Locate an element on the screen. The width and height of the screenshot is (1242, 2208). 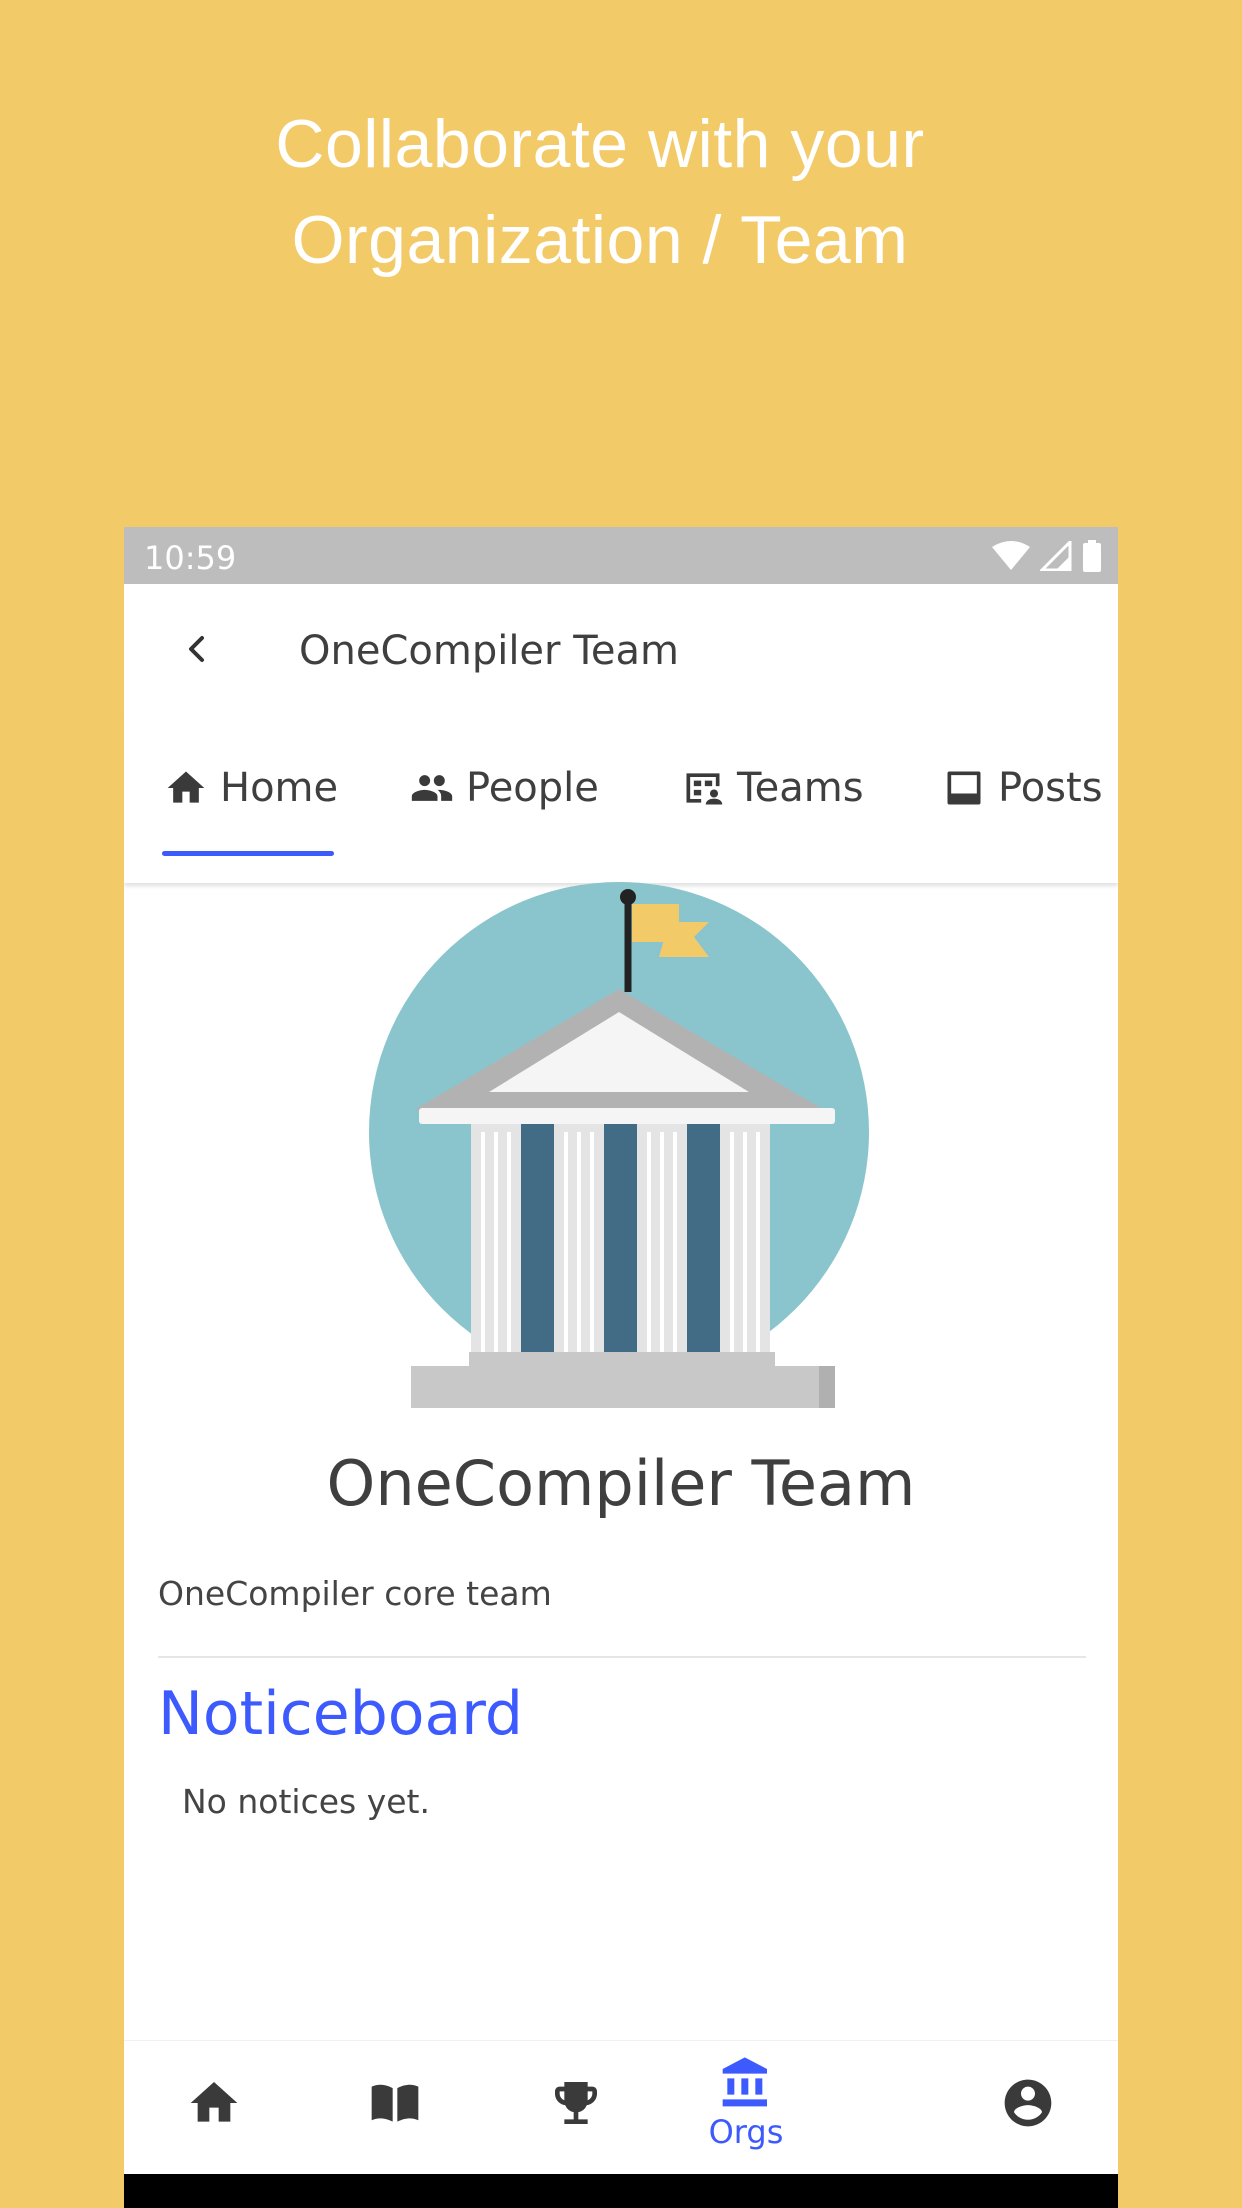
nav-profile is located at coordinates (1028, 2103).